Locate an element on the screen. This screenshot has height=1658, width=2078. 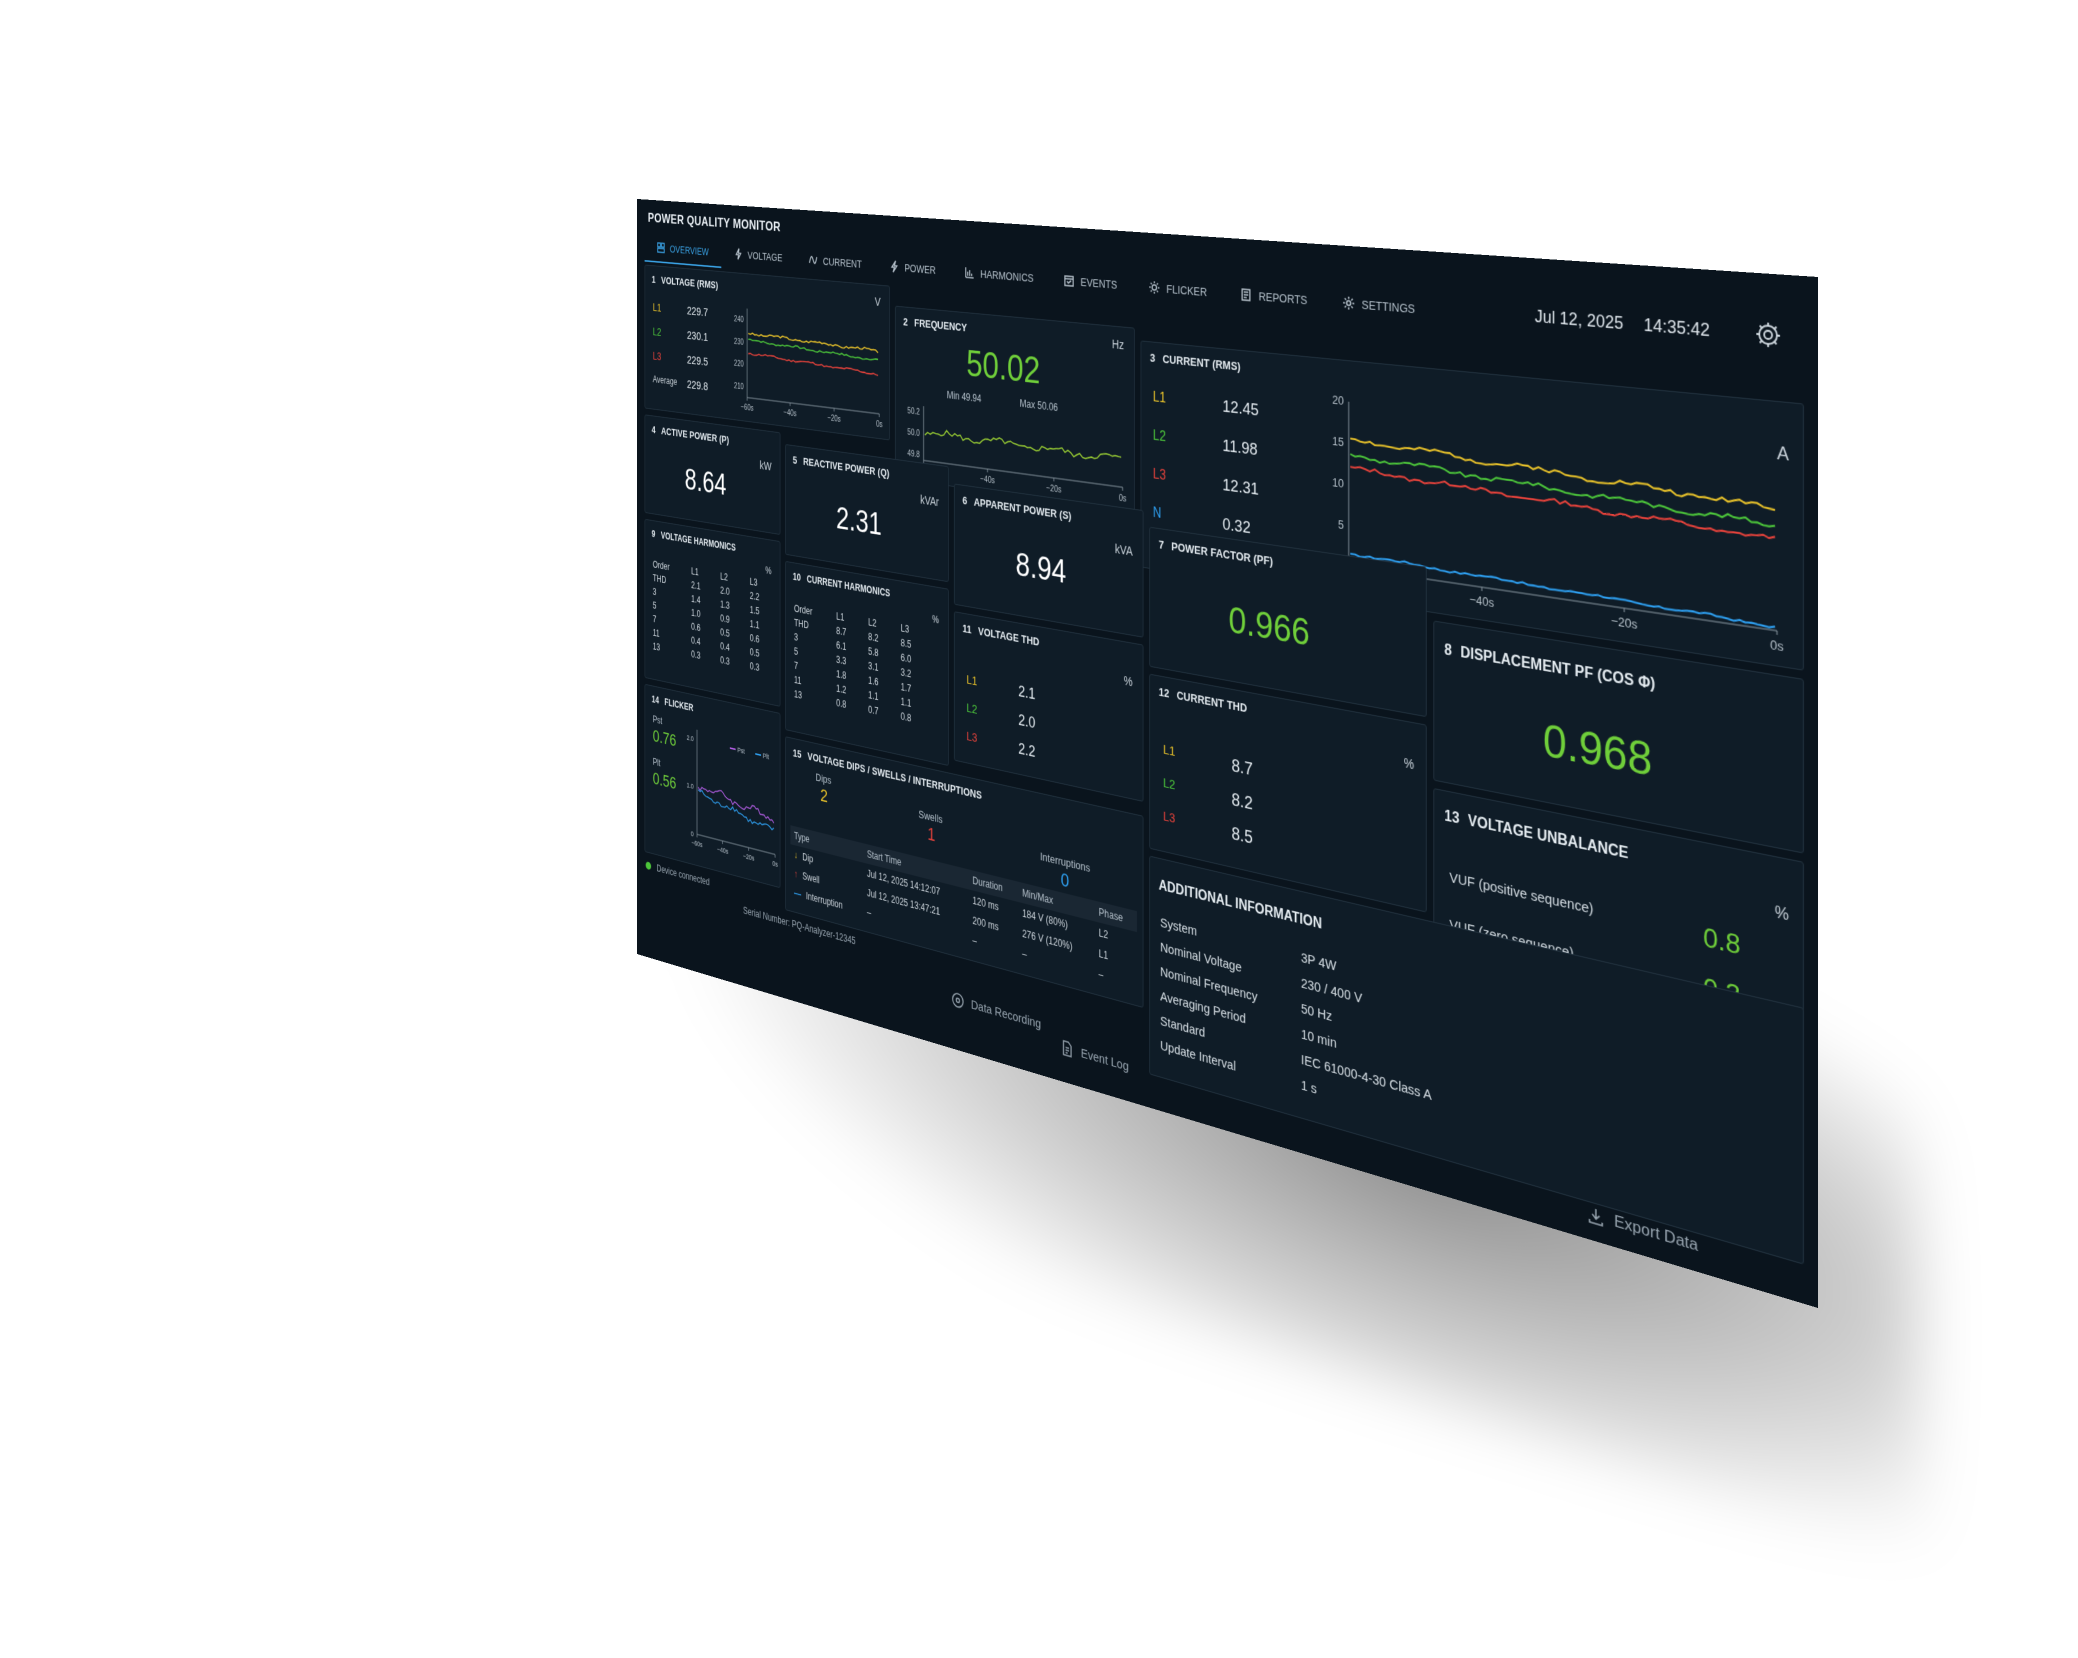
tab-current: CURRENT is located at coordinates (835, 261).